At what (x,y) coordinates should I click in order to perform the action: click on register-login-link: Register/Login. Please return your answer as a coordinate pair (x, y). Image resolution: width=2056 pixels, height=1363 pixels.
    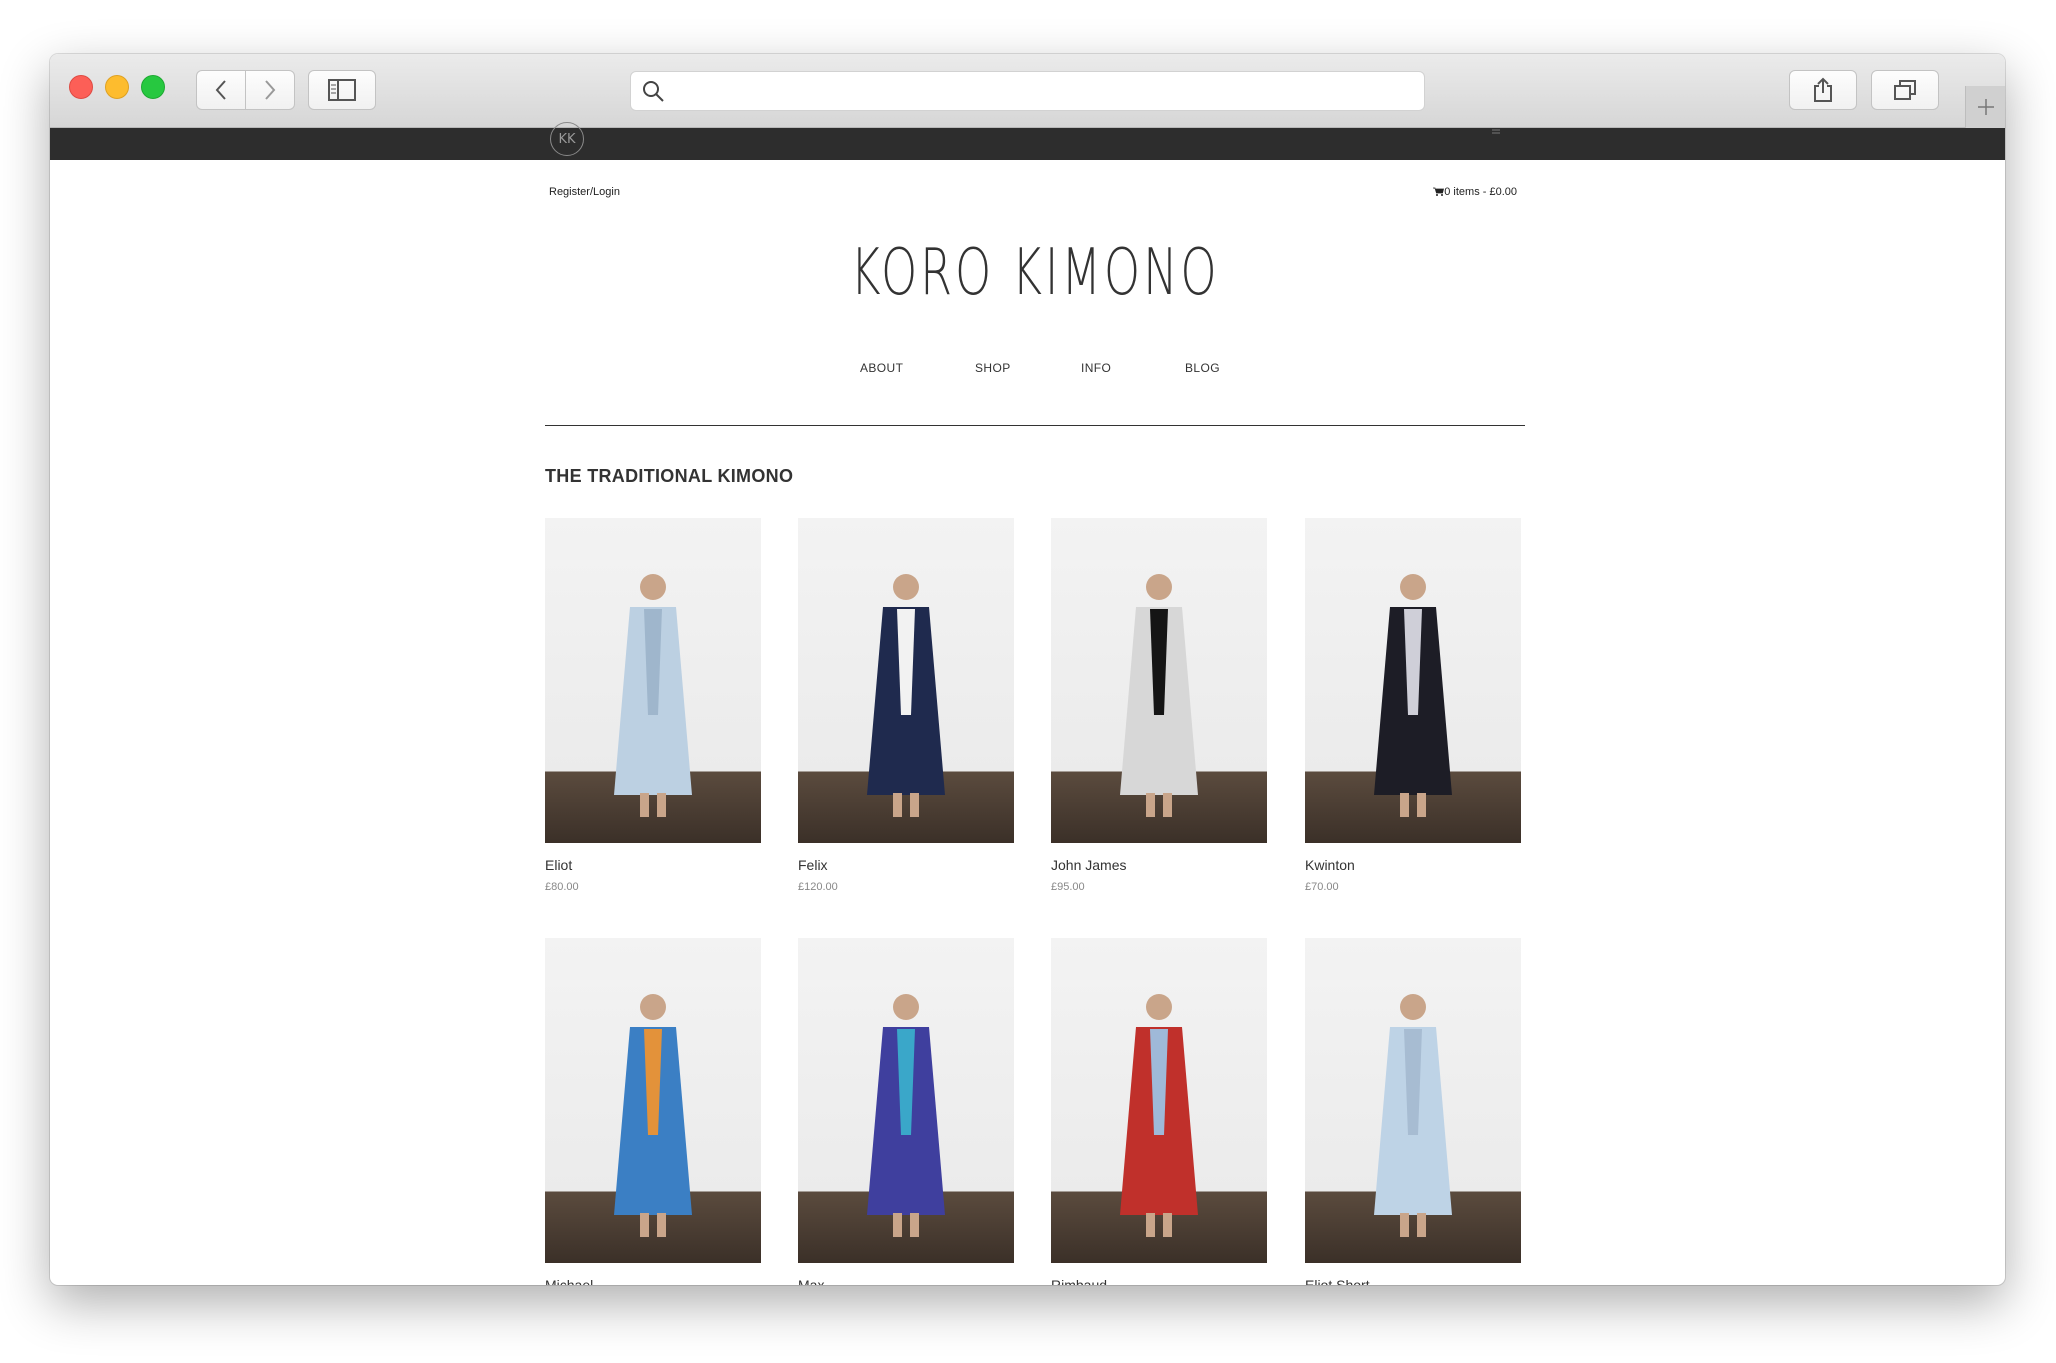
    Looking at the image, I should click on (584, 192).